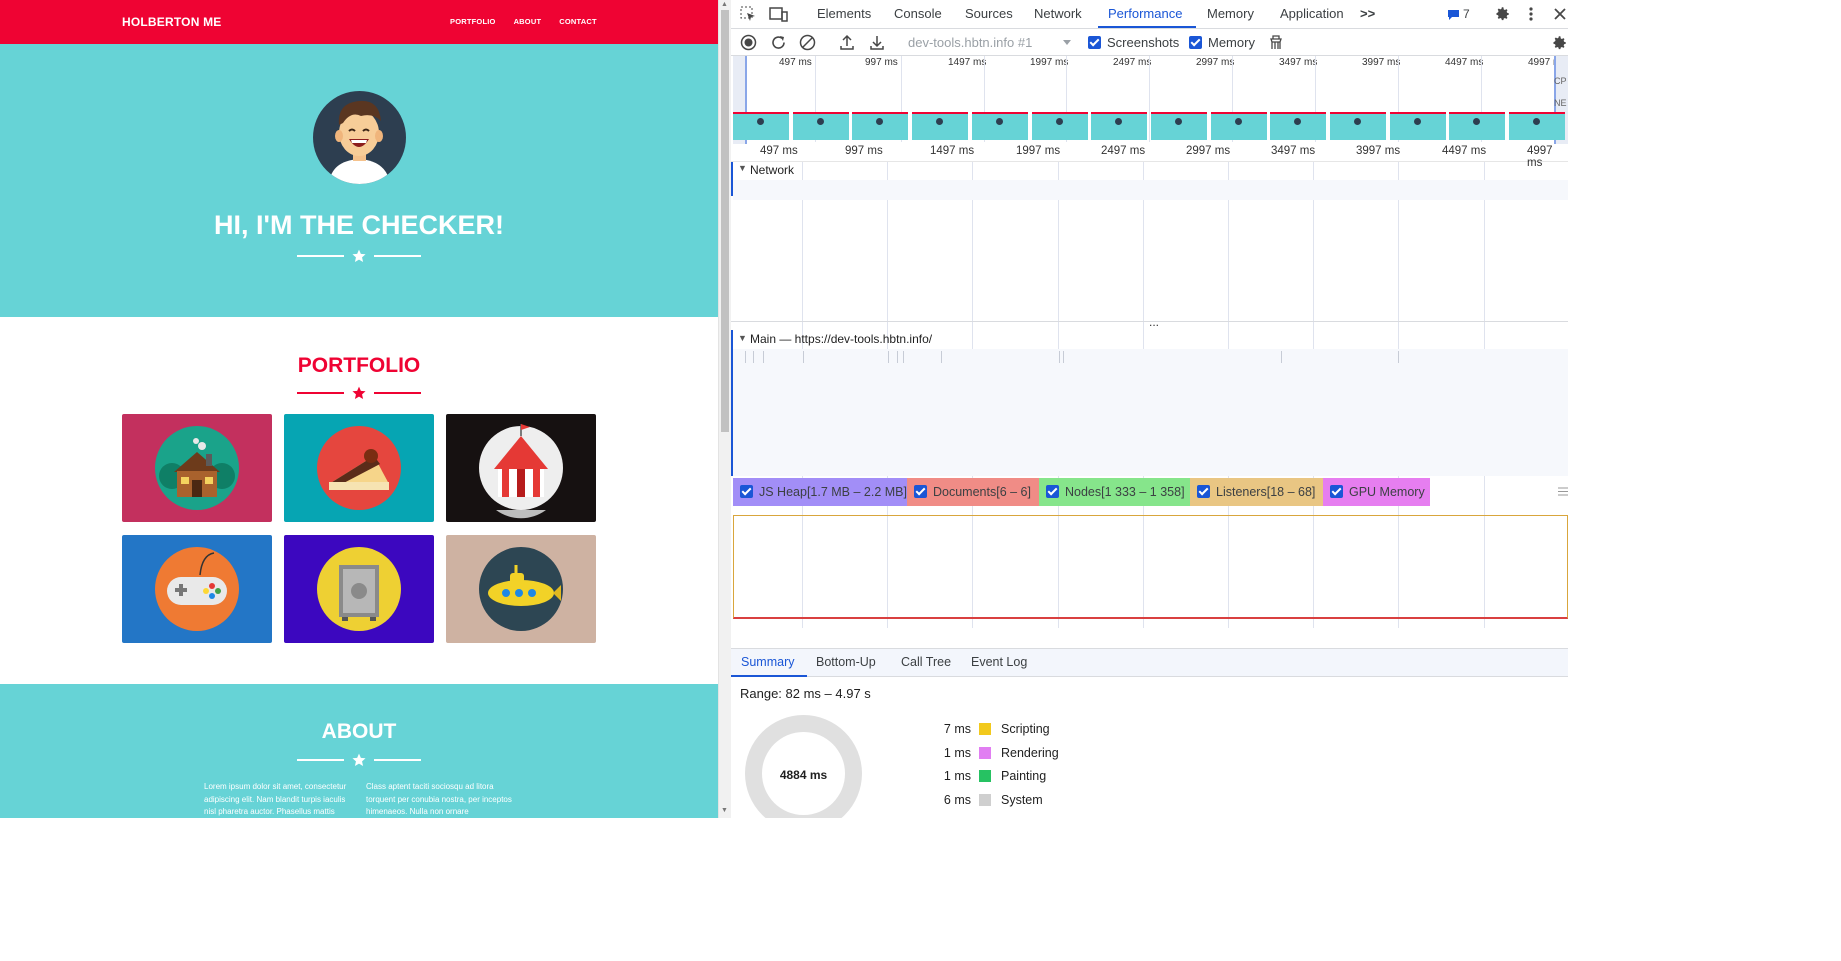 Image resolution: width=1841 pixels, height=961 pixels. Describe the element at coordinates (1145, 13) in the screenshot. I see `tab-performance: Performance` at that location.